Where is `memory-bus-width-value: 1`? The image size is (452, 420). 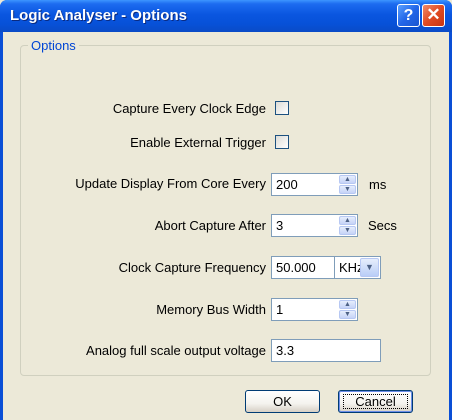
memory-bus-width-value: 1 is located at coordinates (280, 309).